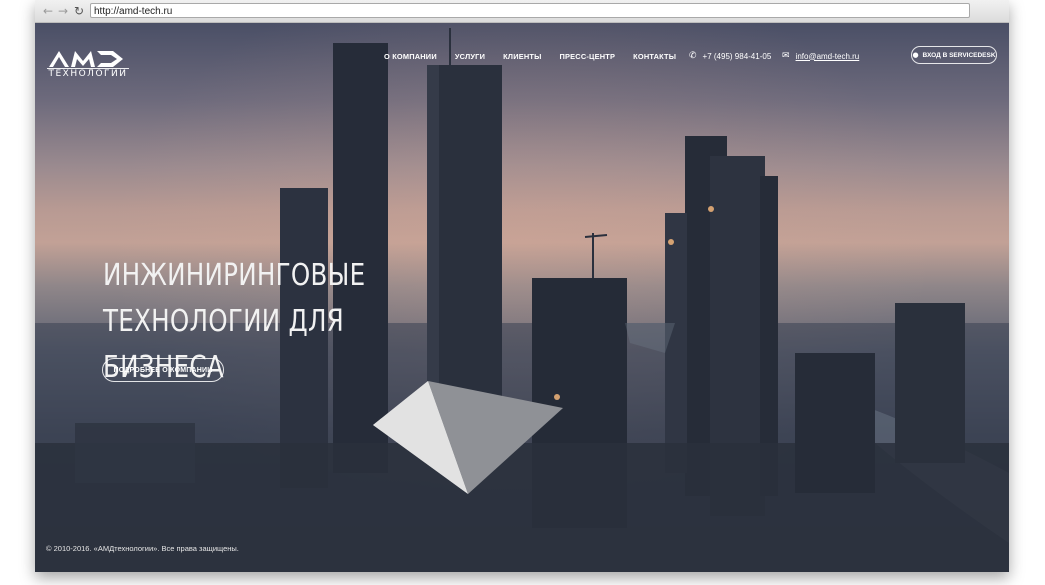 The height and width of the screenshot is (585, 1045). What do you see at coordinates (959, 55) in the screenshot?
I see `servicedesk-login-label: ВХОД В SERVICEDESK` at bounding box center [959, 55].